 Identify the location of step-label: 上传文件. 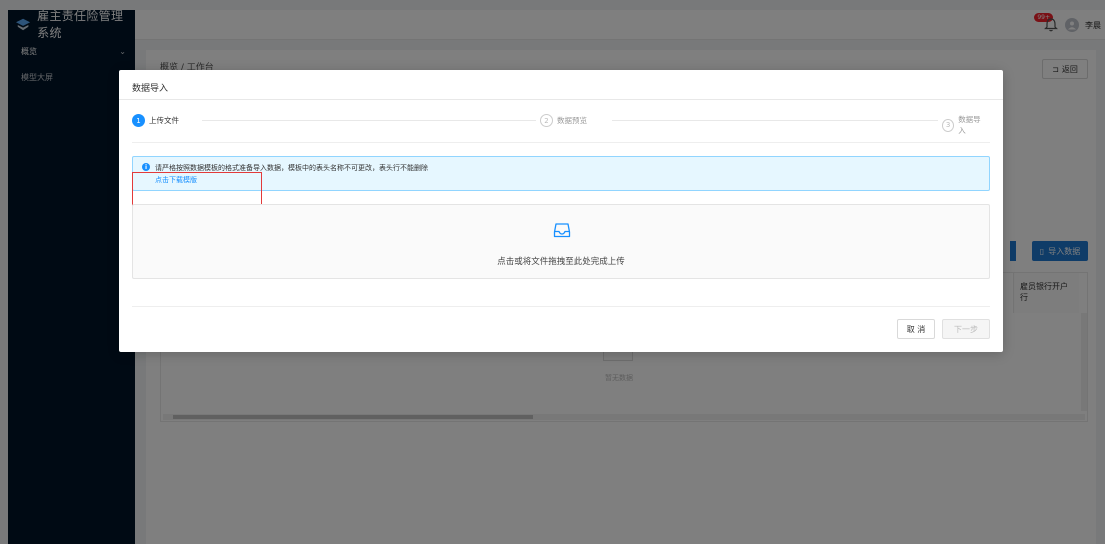
(164, 120).